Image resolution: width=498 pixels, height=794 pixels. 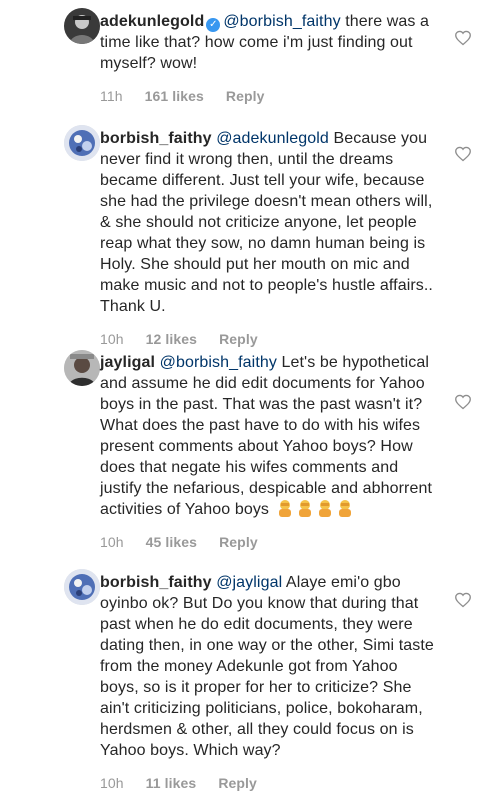 What do you see at coordinates (270, 542) in the screenshot?
I see `comment-meta: 10h 45 likes Reply` at bounding box center [270, 542].